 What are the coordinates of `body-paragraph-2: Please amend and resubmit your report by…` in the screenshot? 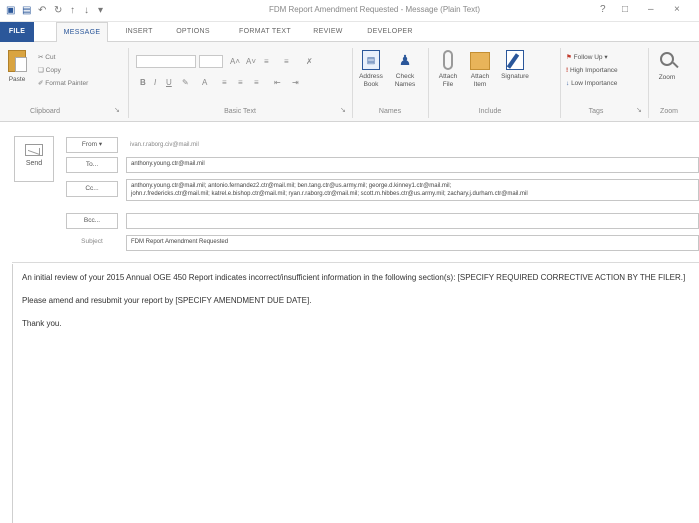 It's located at (167, 300).